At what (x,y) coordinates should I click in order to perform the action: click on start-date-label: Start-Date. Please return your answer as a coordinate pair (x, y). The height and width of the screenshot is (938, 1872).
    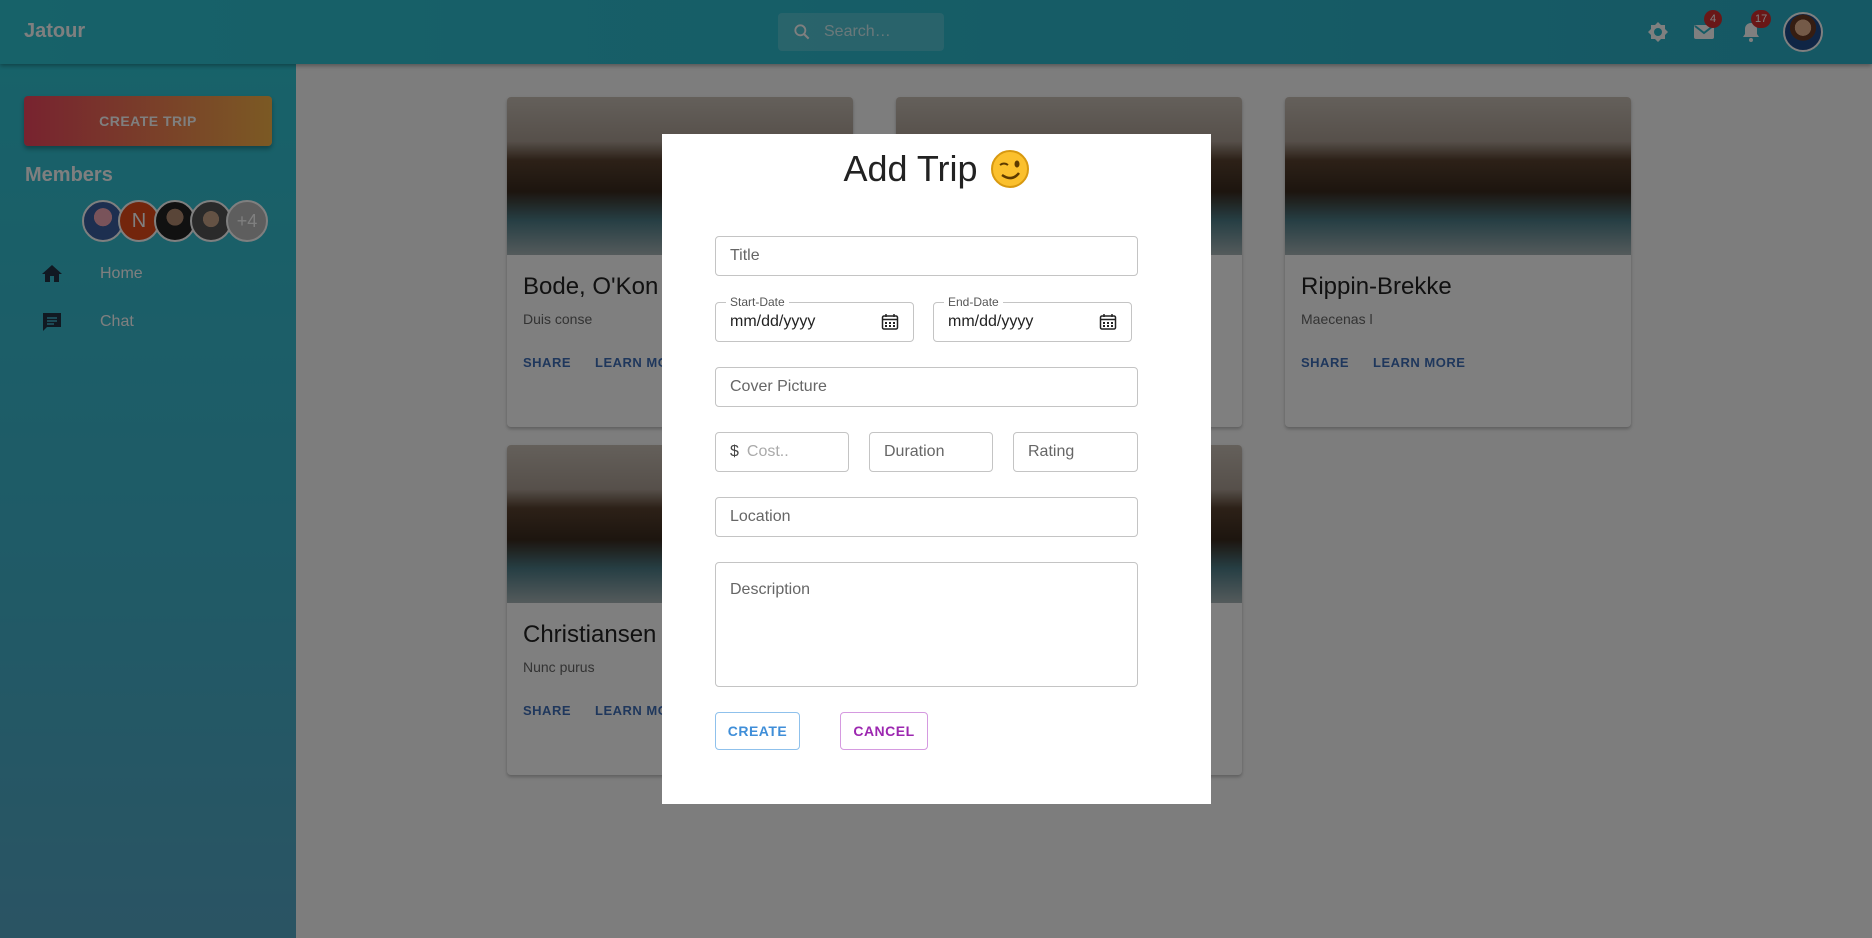
    Looking at the image, I should click on (757, 302).